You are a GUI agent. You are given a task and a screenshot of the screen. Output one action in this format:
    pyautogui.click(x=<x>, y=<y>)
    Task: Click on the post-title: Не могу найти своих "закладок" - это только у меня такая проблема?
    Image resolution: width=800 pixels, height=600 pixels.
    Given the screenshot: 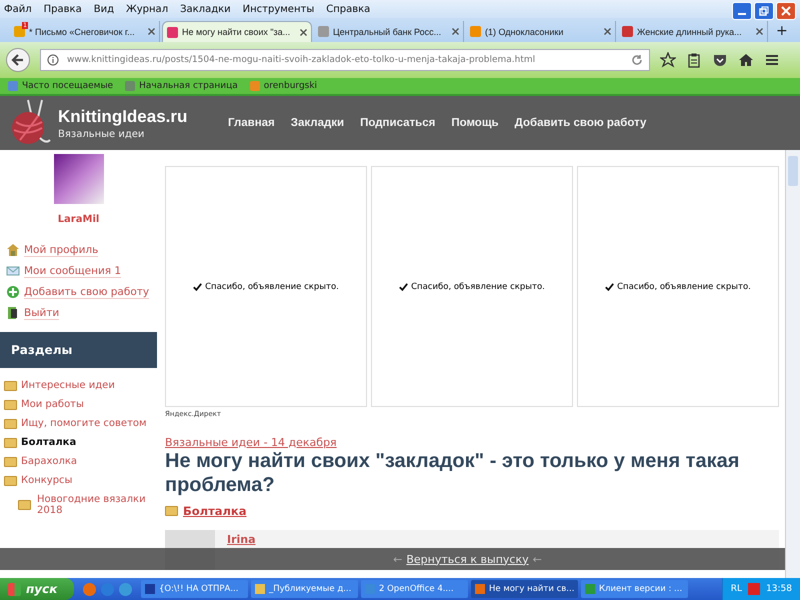 What is the action you would take?
    pyautogui.click(x=452, y=473)
    